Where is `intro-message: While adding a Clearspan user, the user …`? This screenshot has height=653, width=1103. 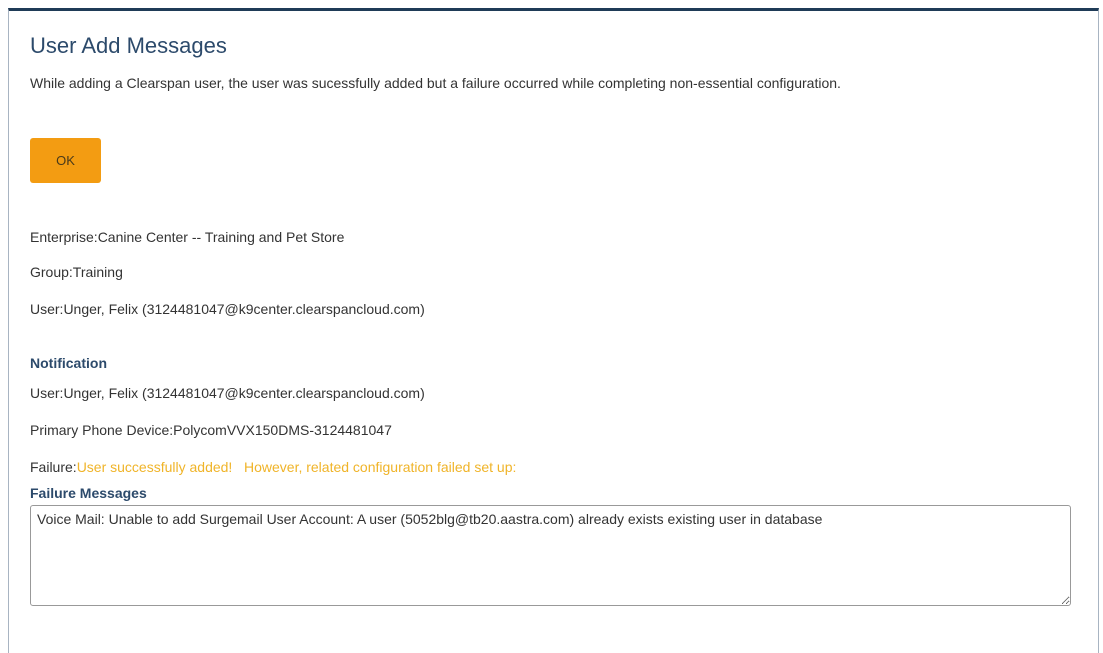
intro-message: While adding a Clearspan user, the user … is located at coordinates (435, 83).